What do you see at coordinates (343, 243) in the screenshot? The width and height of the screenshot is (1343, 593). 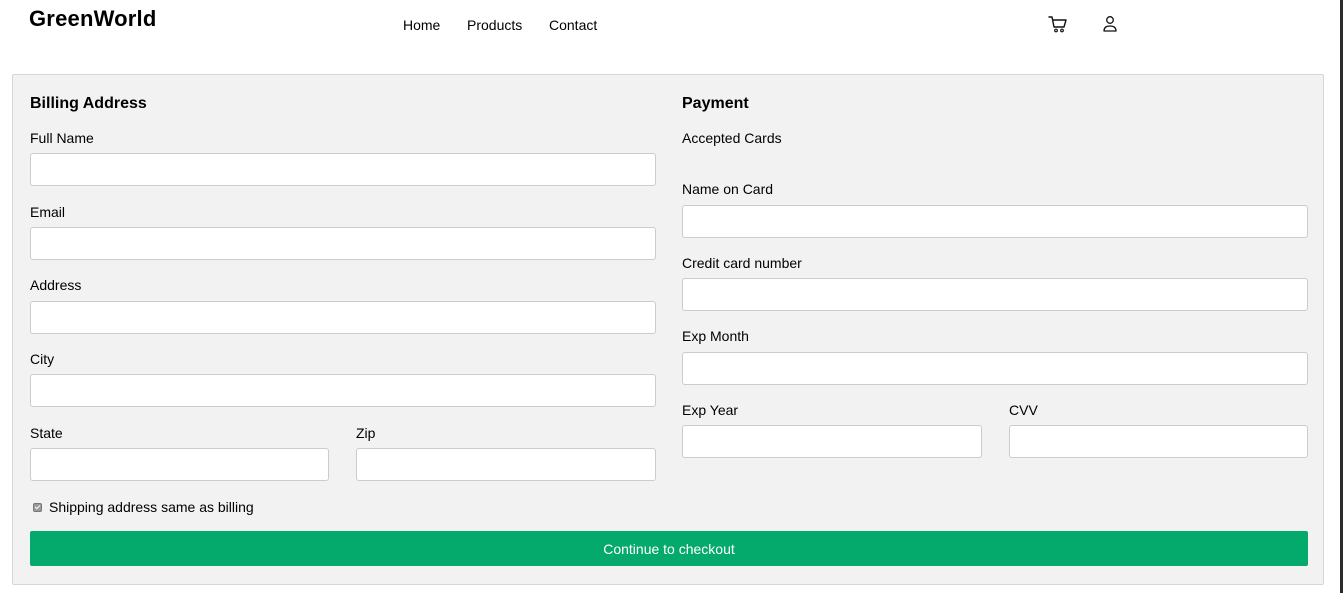 I see `email-input` at bounding box center [343, 243].